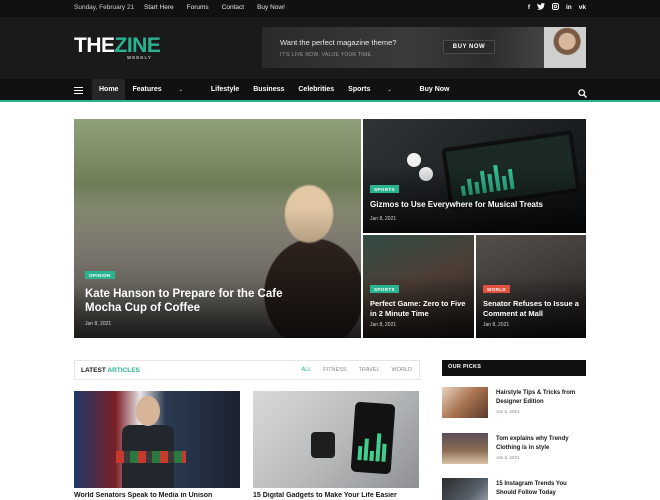 The width and height of the screenshot is (660, 500). What do you see at coordinates (526, 493) in the screenshot?
I see `pick-title-line-2: Should Follow Today` at bounding box center [526, 493].